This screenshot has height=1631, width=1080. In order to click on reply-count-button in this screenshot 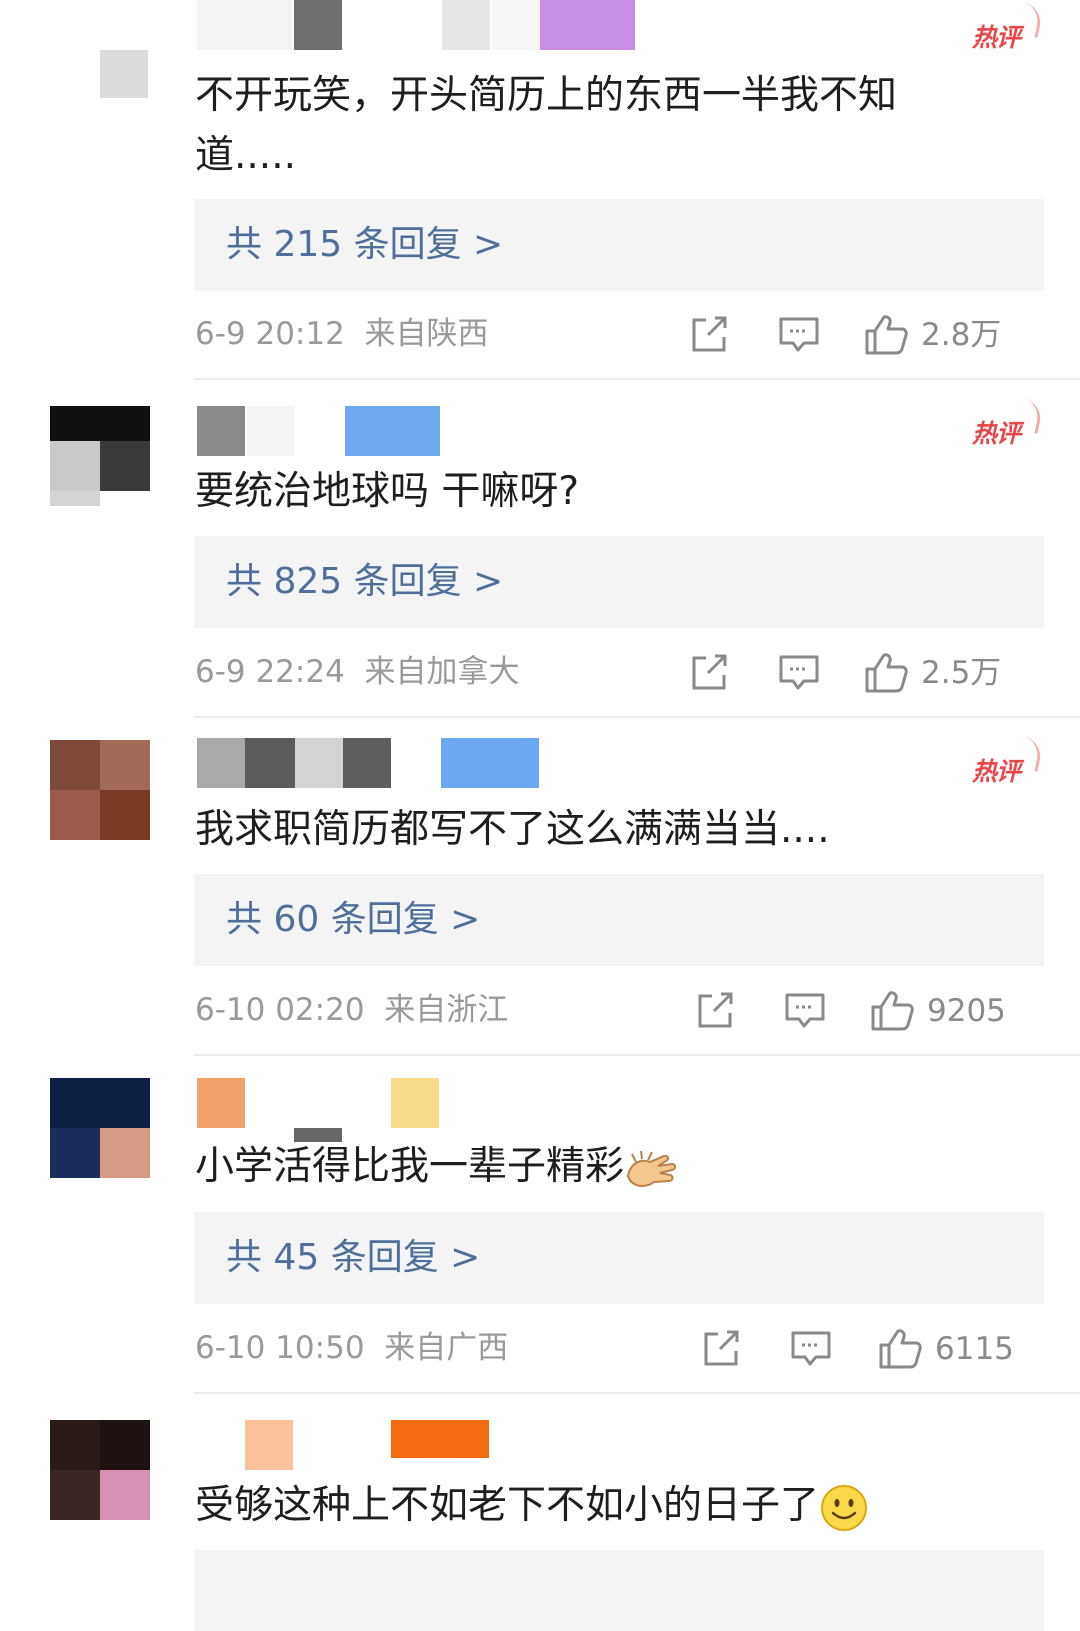, I will do `click(619, 1590)`.